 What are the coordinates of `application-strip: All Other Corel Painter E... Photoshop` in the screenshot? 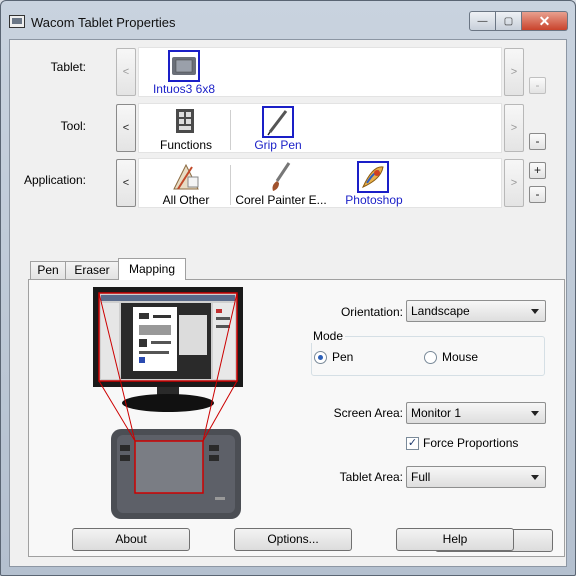 It's located at (320, 183).